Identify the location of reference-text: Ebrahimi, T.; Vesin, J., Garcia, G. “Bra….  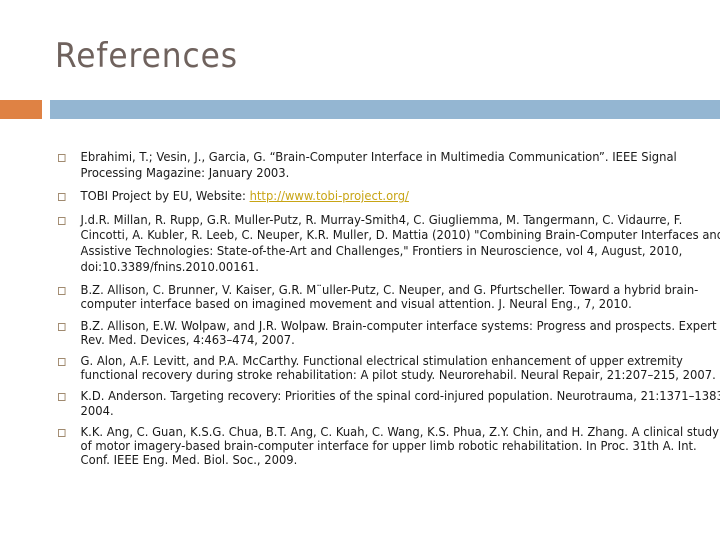
(378, 165).